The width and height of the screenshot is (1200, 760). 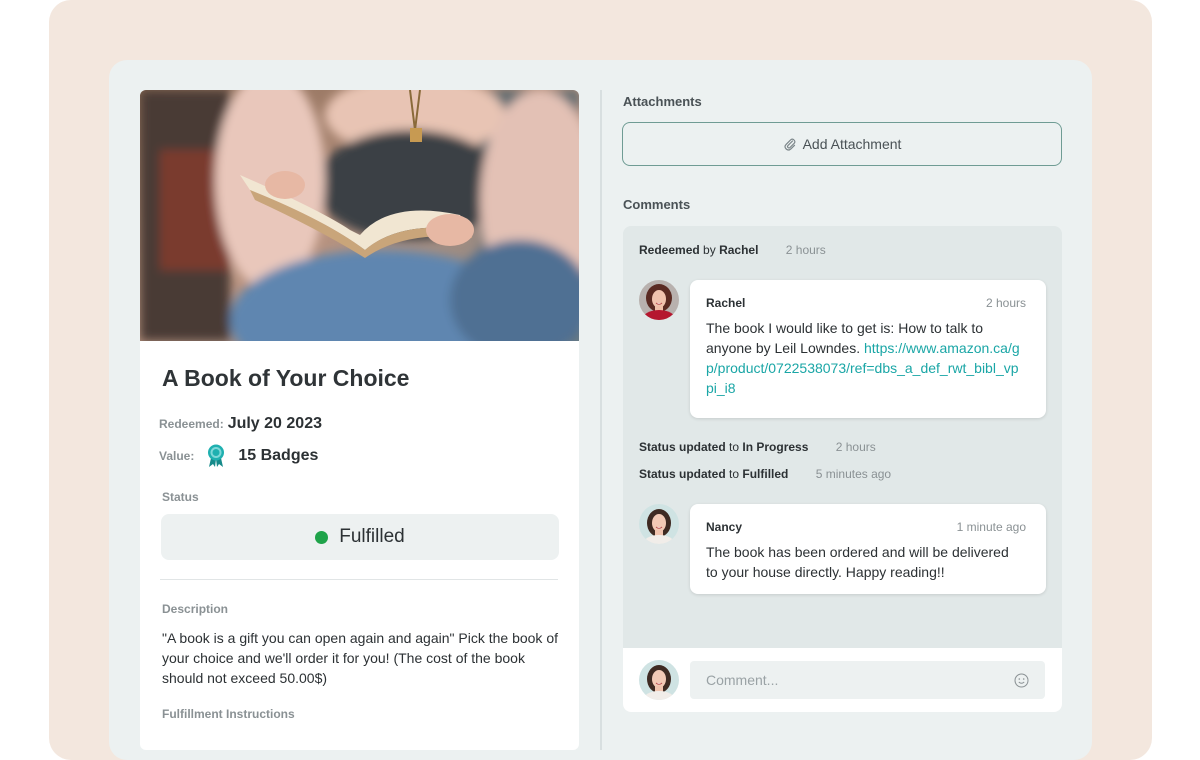 I want to click on activity-event: Status updated to In Progress 2 hours, so click(x=757, y=447).